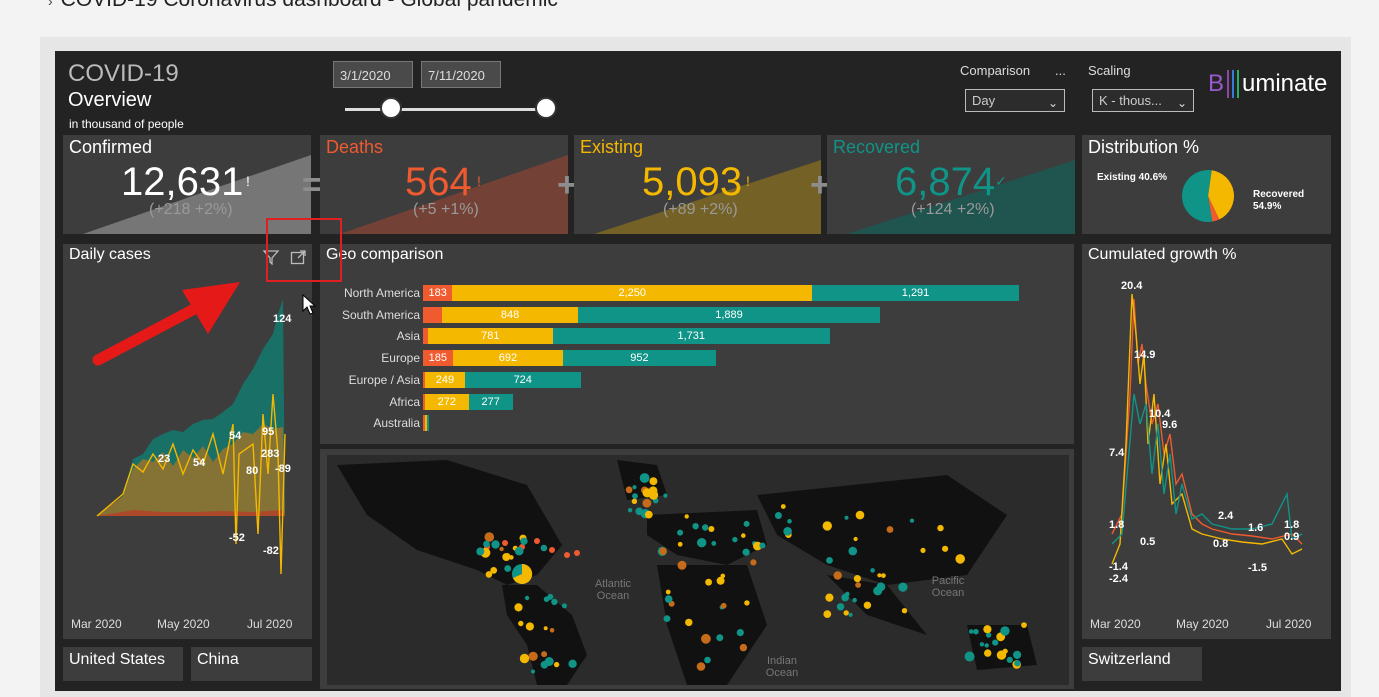  What do you see at coordinates (461, 74) in the screenshot?
I see `end-date-input: 7/11/2020` at bounding box center [461, 74].